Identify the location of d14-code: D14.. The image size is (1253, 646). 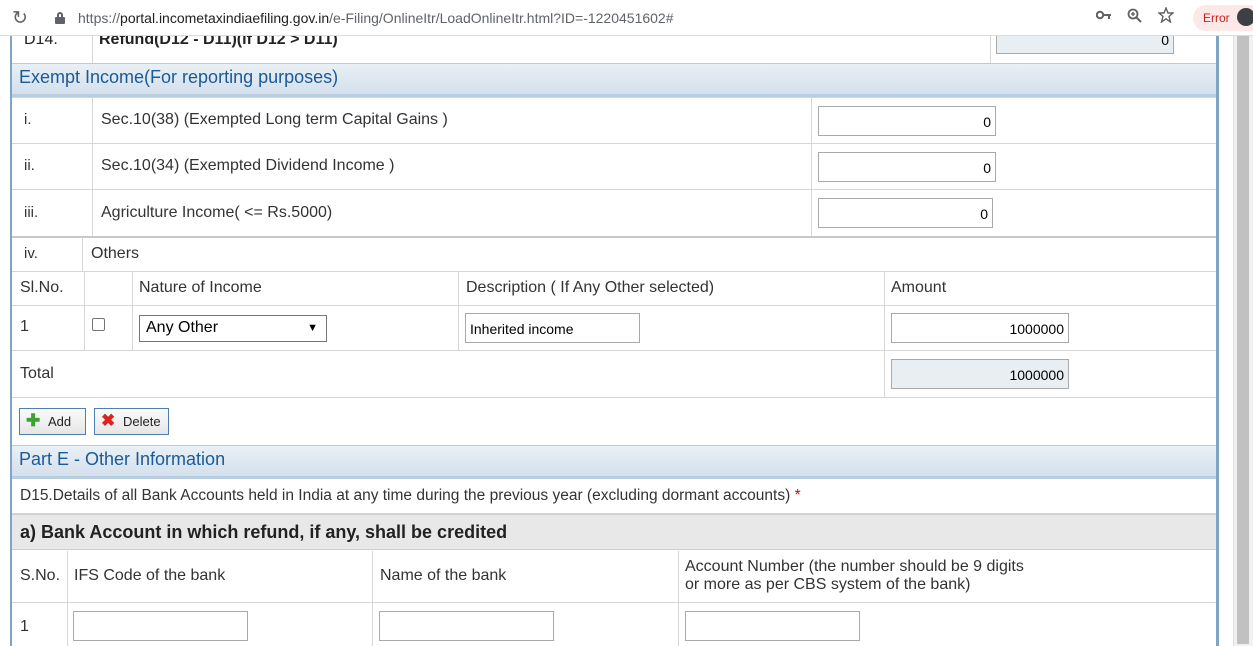
(41, 42).